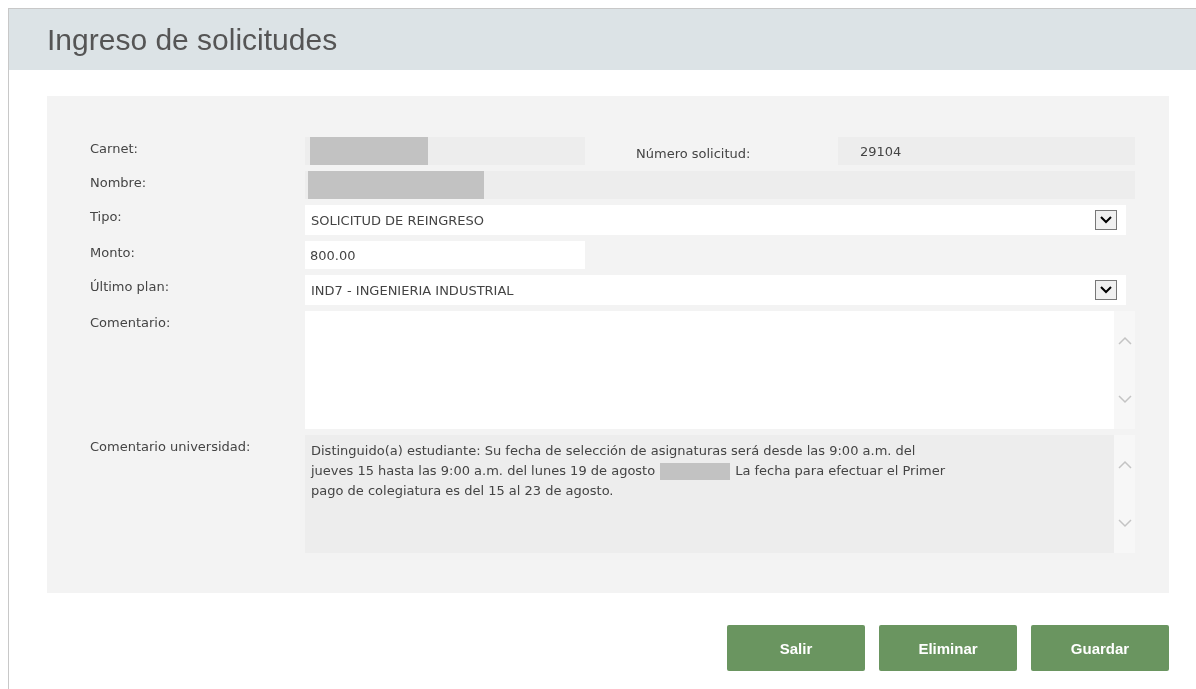 This screenshot has width=1196, height=689. What do you see at coordinates (130, 287) in the screenshot?
I see `field-label: Último plan:` at bounding box center [130, 287].